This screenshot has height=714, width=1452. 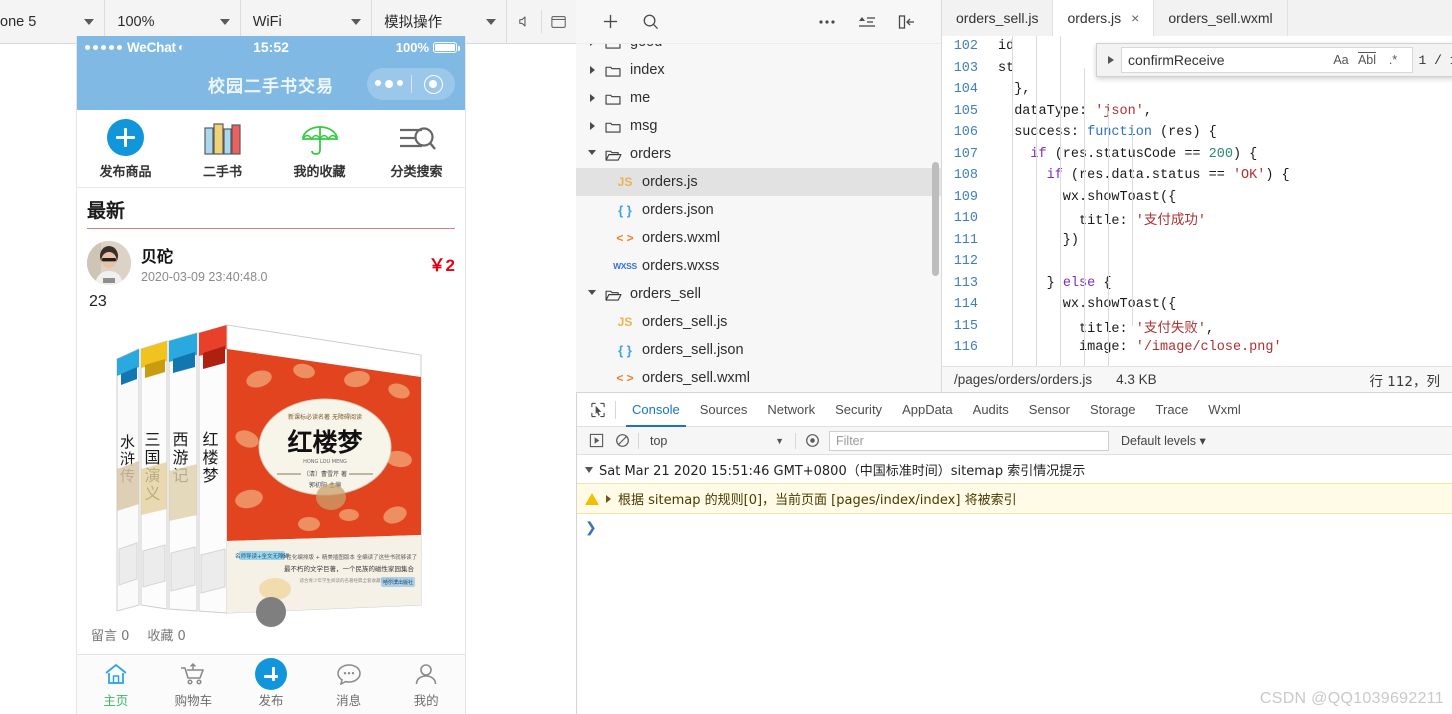 What do you see at coordinates (389, 84) in the screenshot?
I see `more-dots-icon` at bounding box center [389, 84].